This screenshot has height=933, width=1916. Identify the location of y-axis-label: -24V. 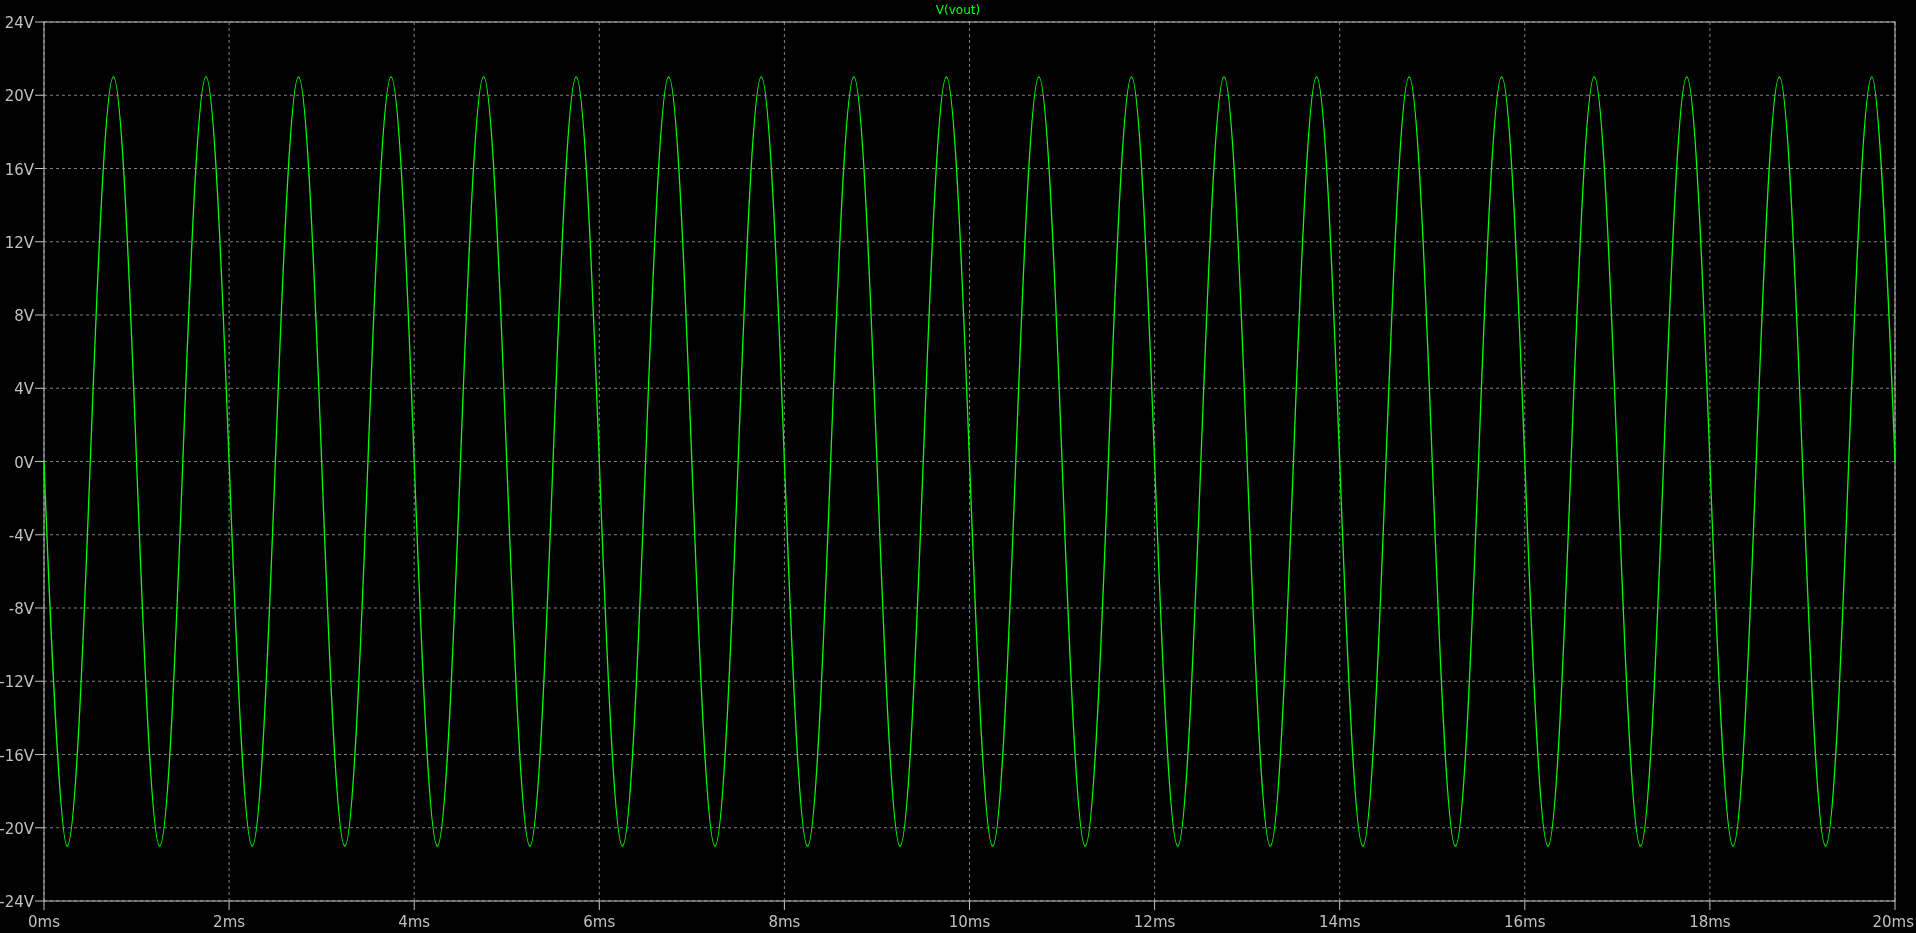
(17, 902).